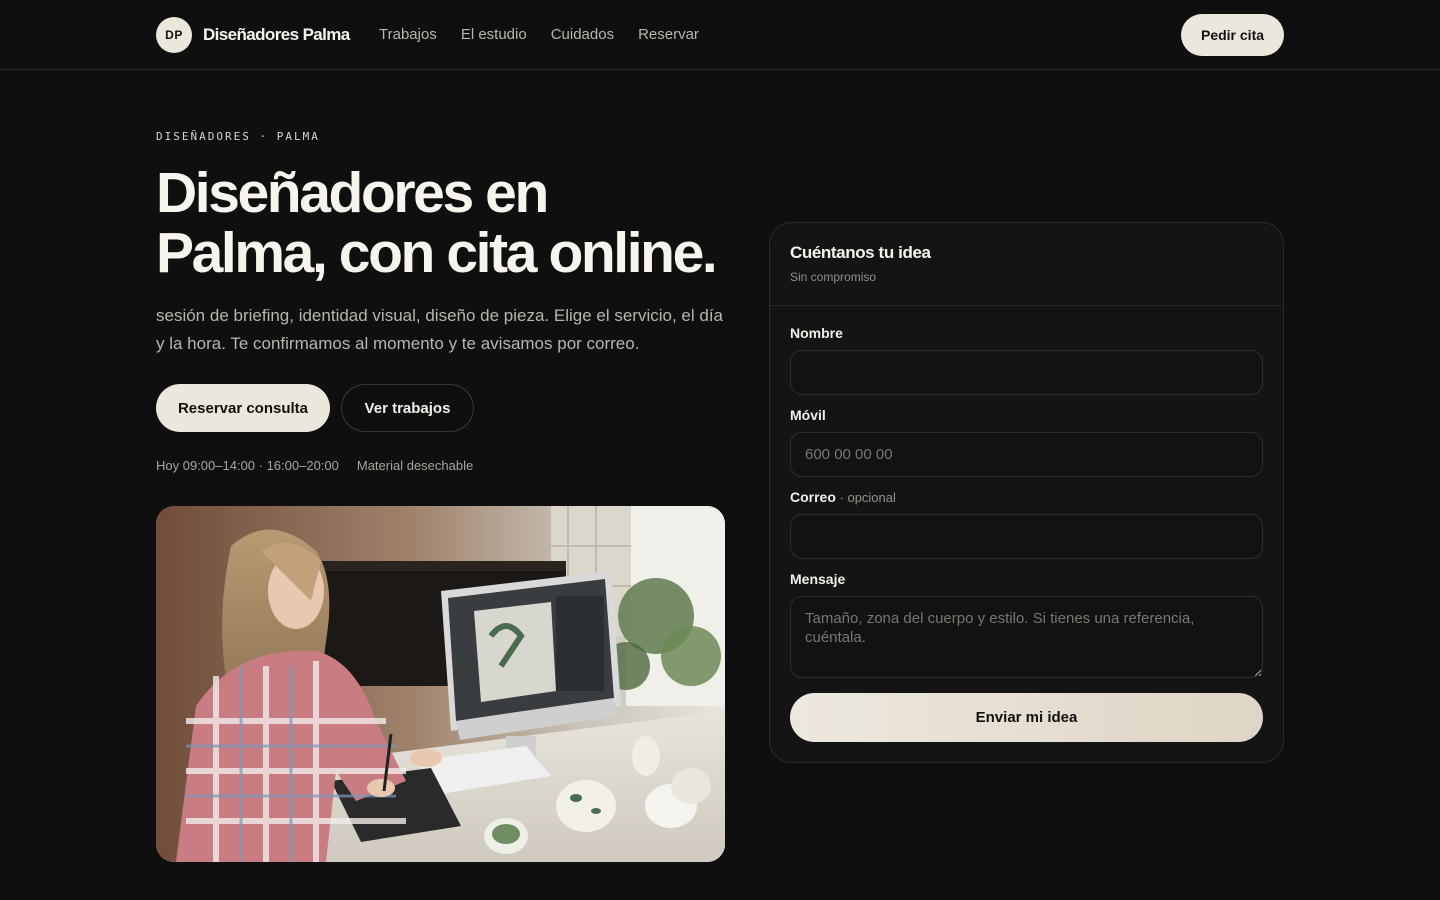  Describe the element at coordinates (1026, 717) in the screenshot. I see `submit-idea-button: Enviar mi idea` at that location.